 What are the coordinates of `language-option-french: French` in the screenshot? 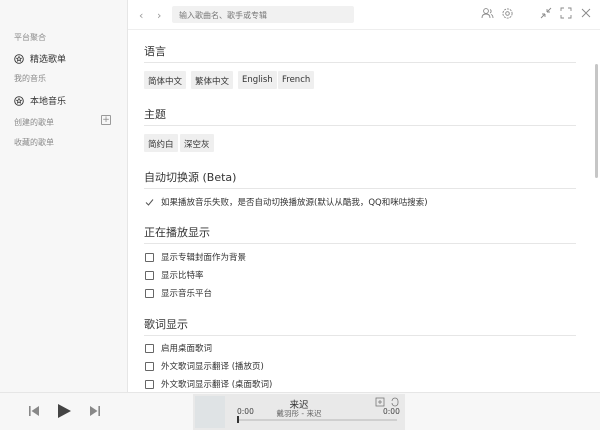 It's located at (296, 80).